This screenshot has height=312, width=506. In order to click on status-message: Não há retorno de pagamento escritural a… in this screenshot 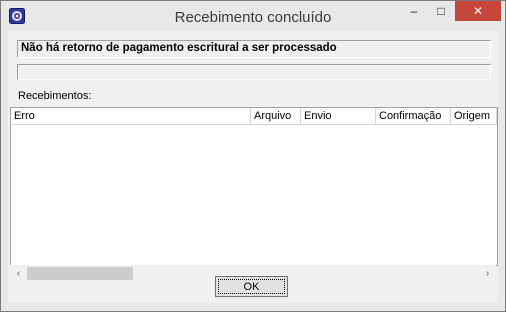, I will do `click(179, 48)`.